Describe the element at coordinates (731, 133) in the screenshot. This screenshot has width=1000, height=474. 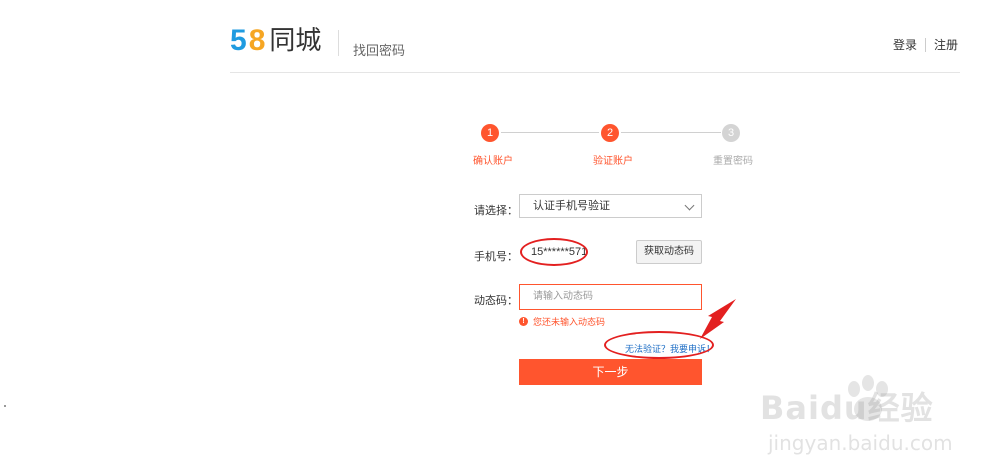
I see `step-3-circle: 3` at that location.